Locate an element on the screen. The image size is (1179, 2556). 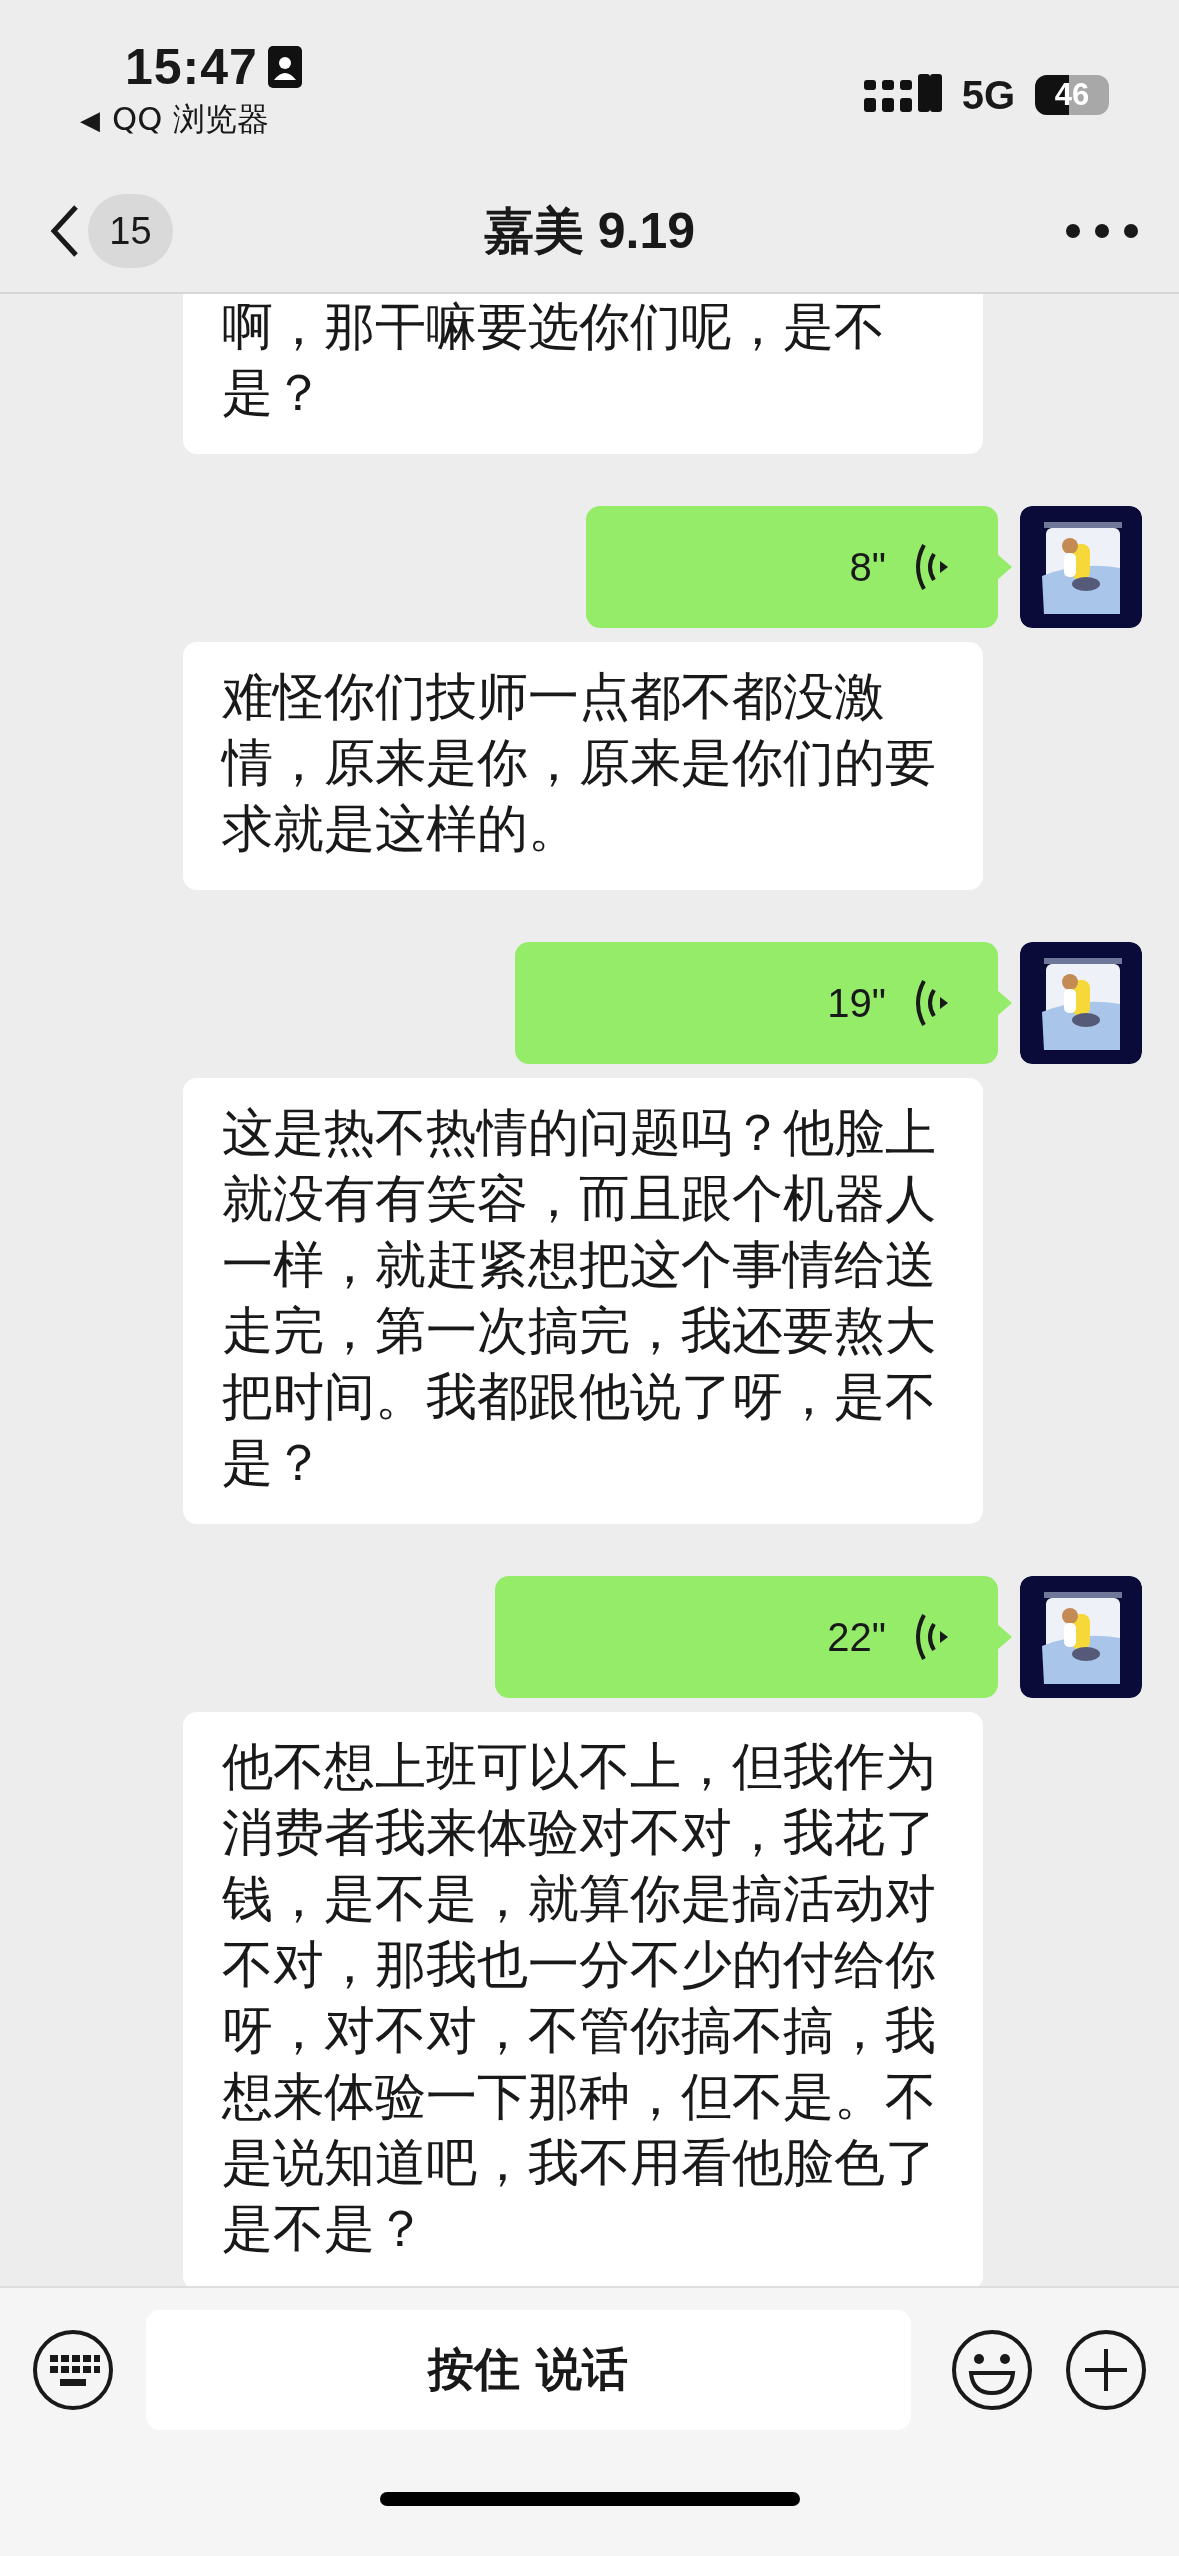
back-app-label: QQ 浏览器 is located at coordinates (190, 120).